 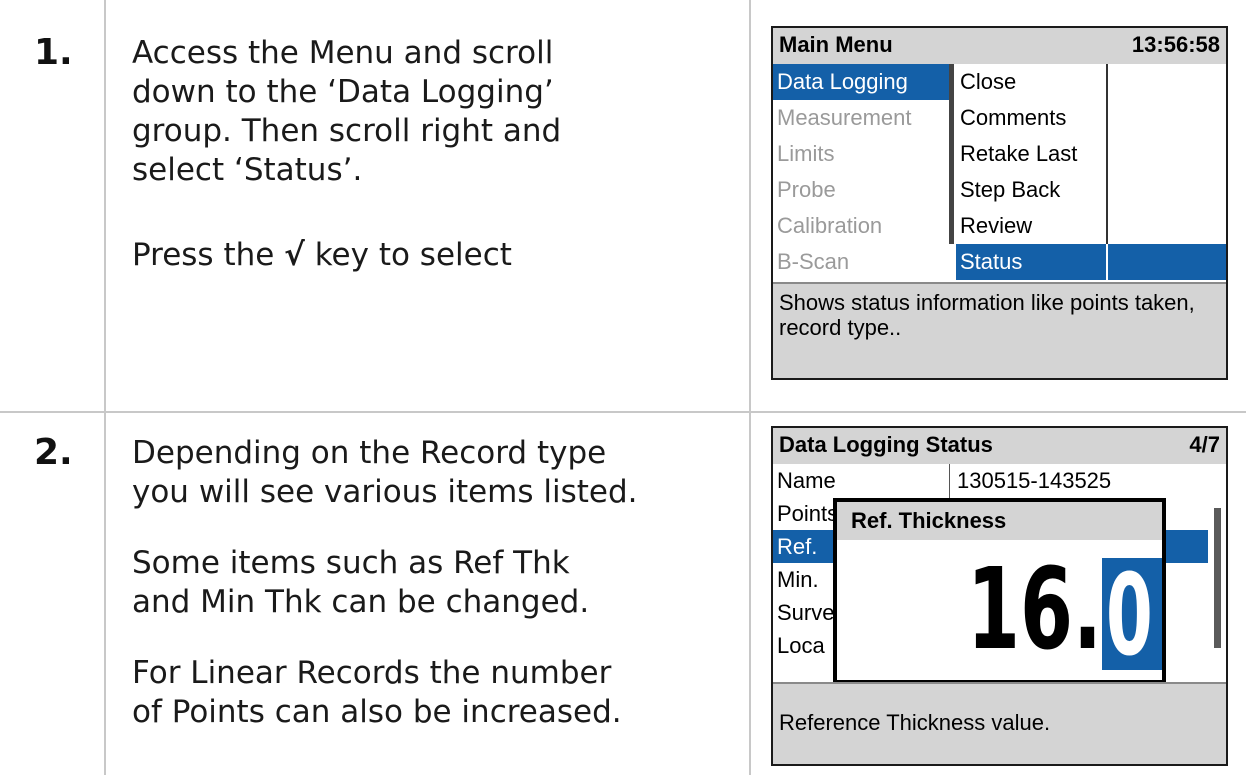 What do you see at coordinates (372, 673) in the screenshot?
I see `step-2-line: For Linear Records the number` at bounding box center [372, 673].